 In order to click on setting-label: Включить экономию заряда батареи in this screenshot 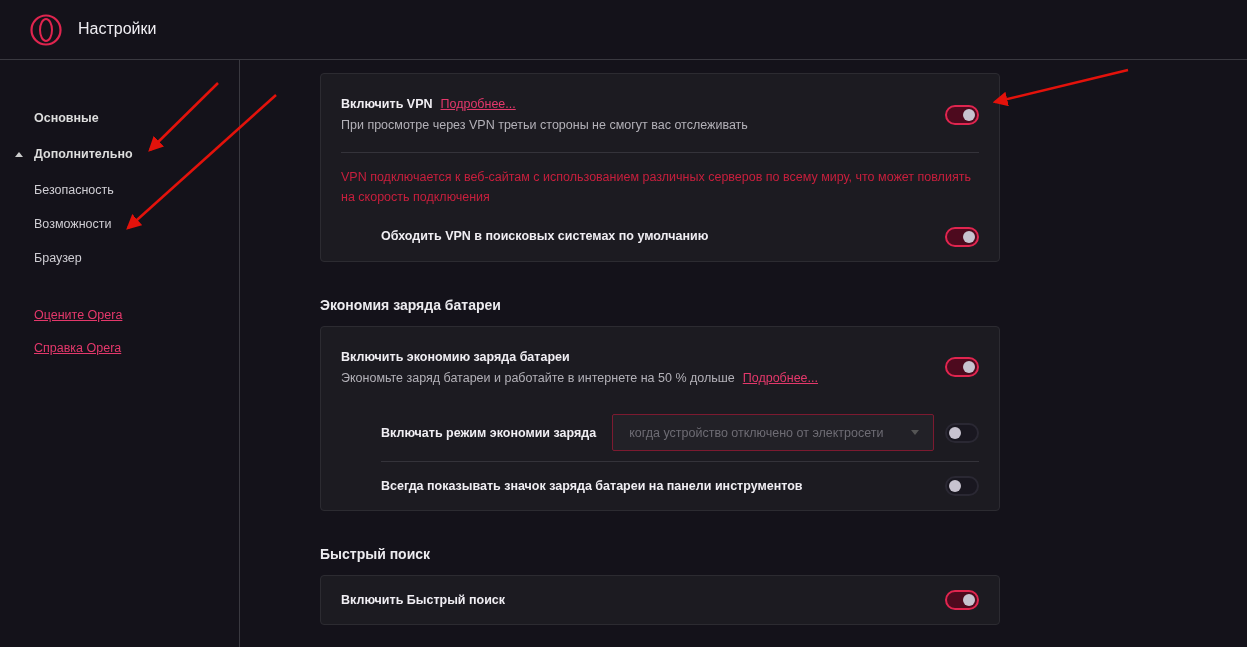, I will do `click(455, 356)`.